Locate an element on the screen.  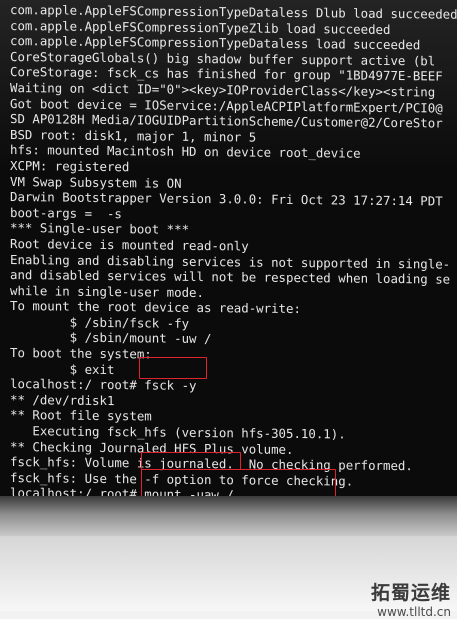
watermark-url: www.tlltd.cn is located at coordinates (414, 612).